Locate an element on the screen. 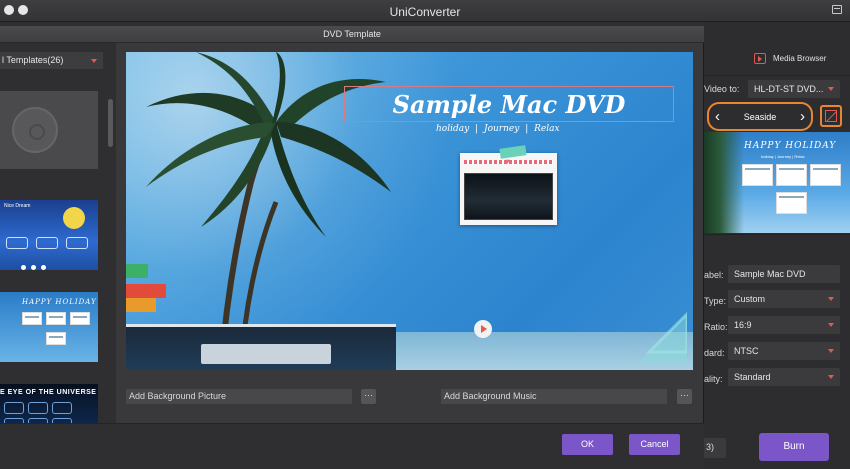  cancel-button: Cancel is located at coordinates (654, 444).